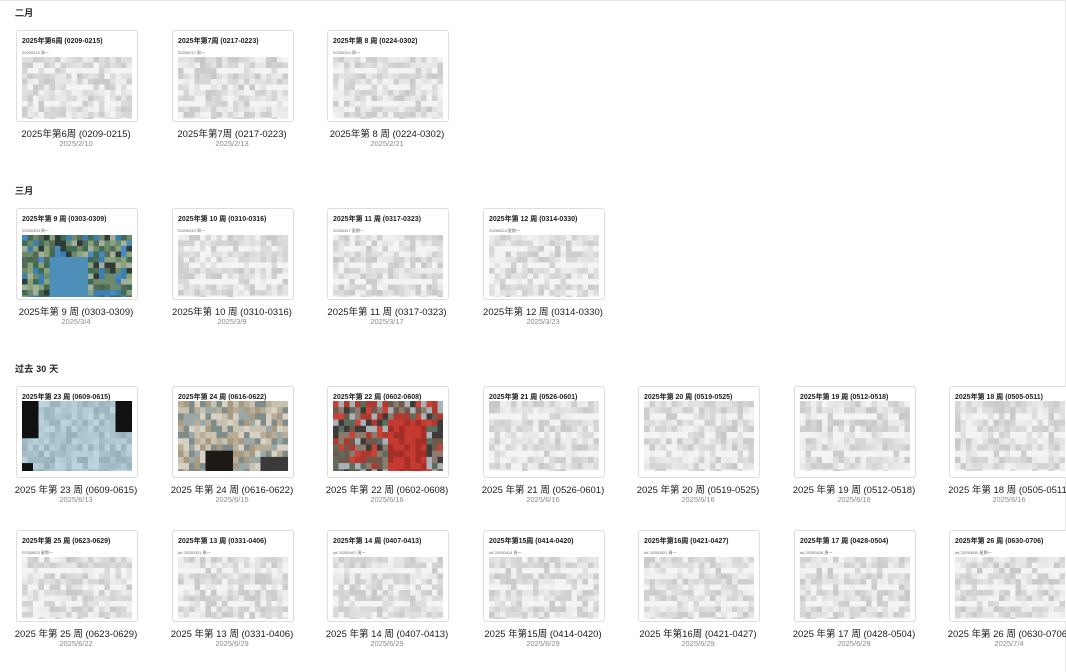 This screenshot has height=672, width=1066. I want to click on note-thumbnail: 2025年第 25 周 (0623-0629) 20250623 星期一, so click(77, 576).